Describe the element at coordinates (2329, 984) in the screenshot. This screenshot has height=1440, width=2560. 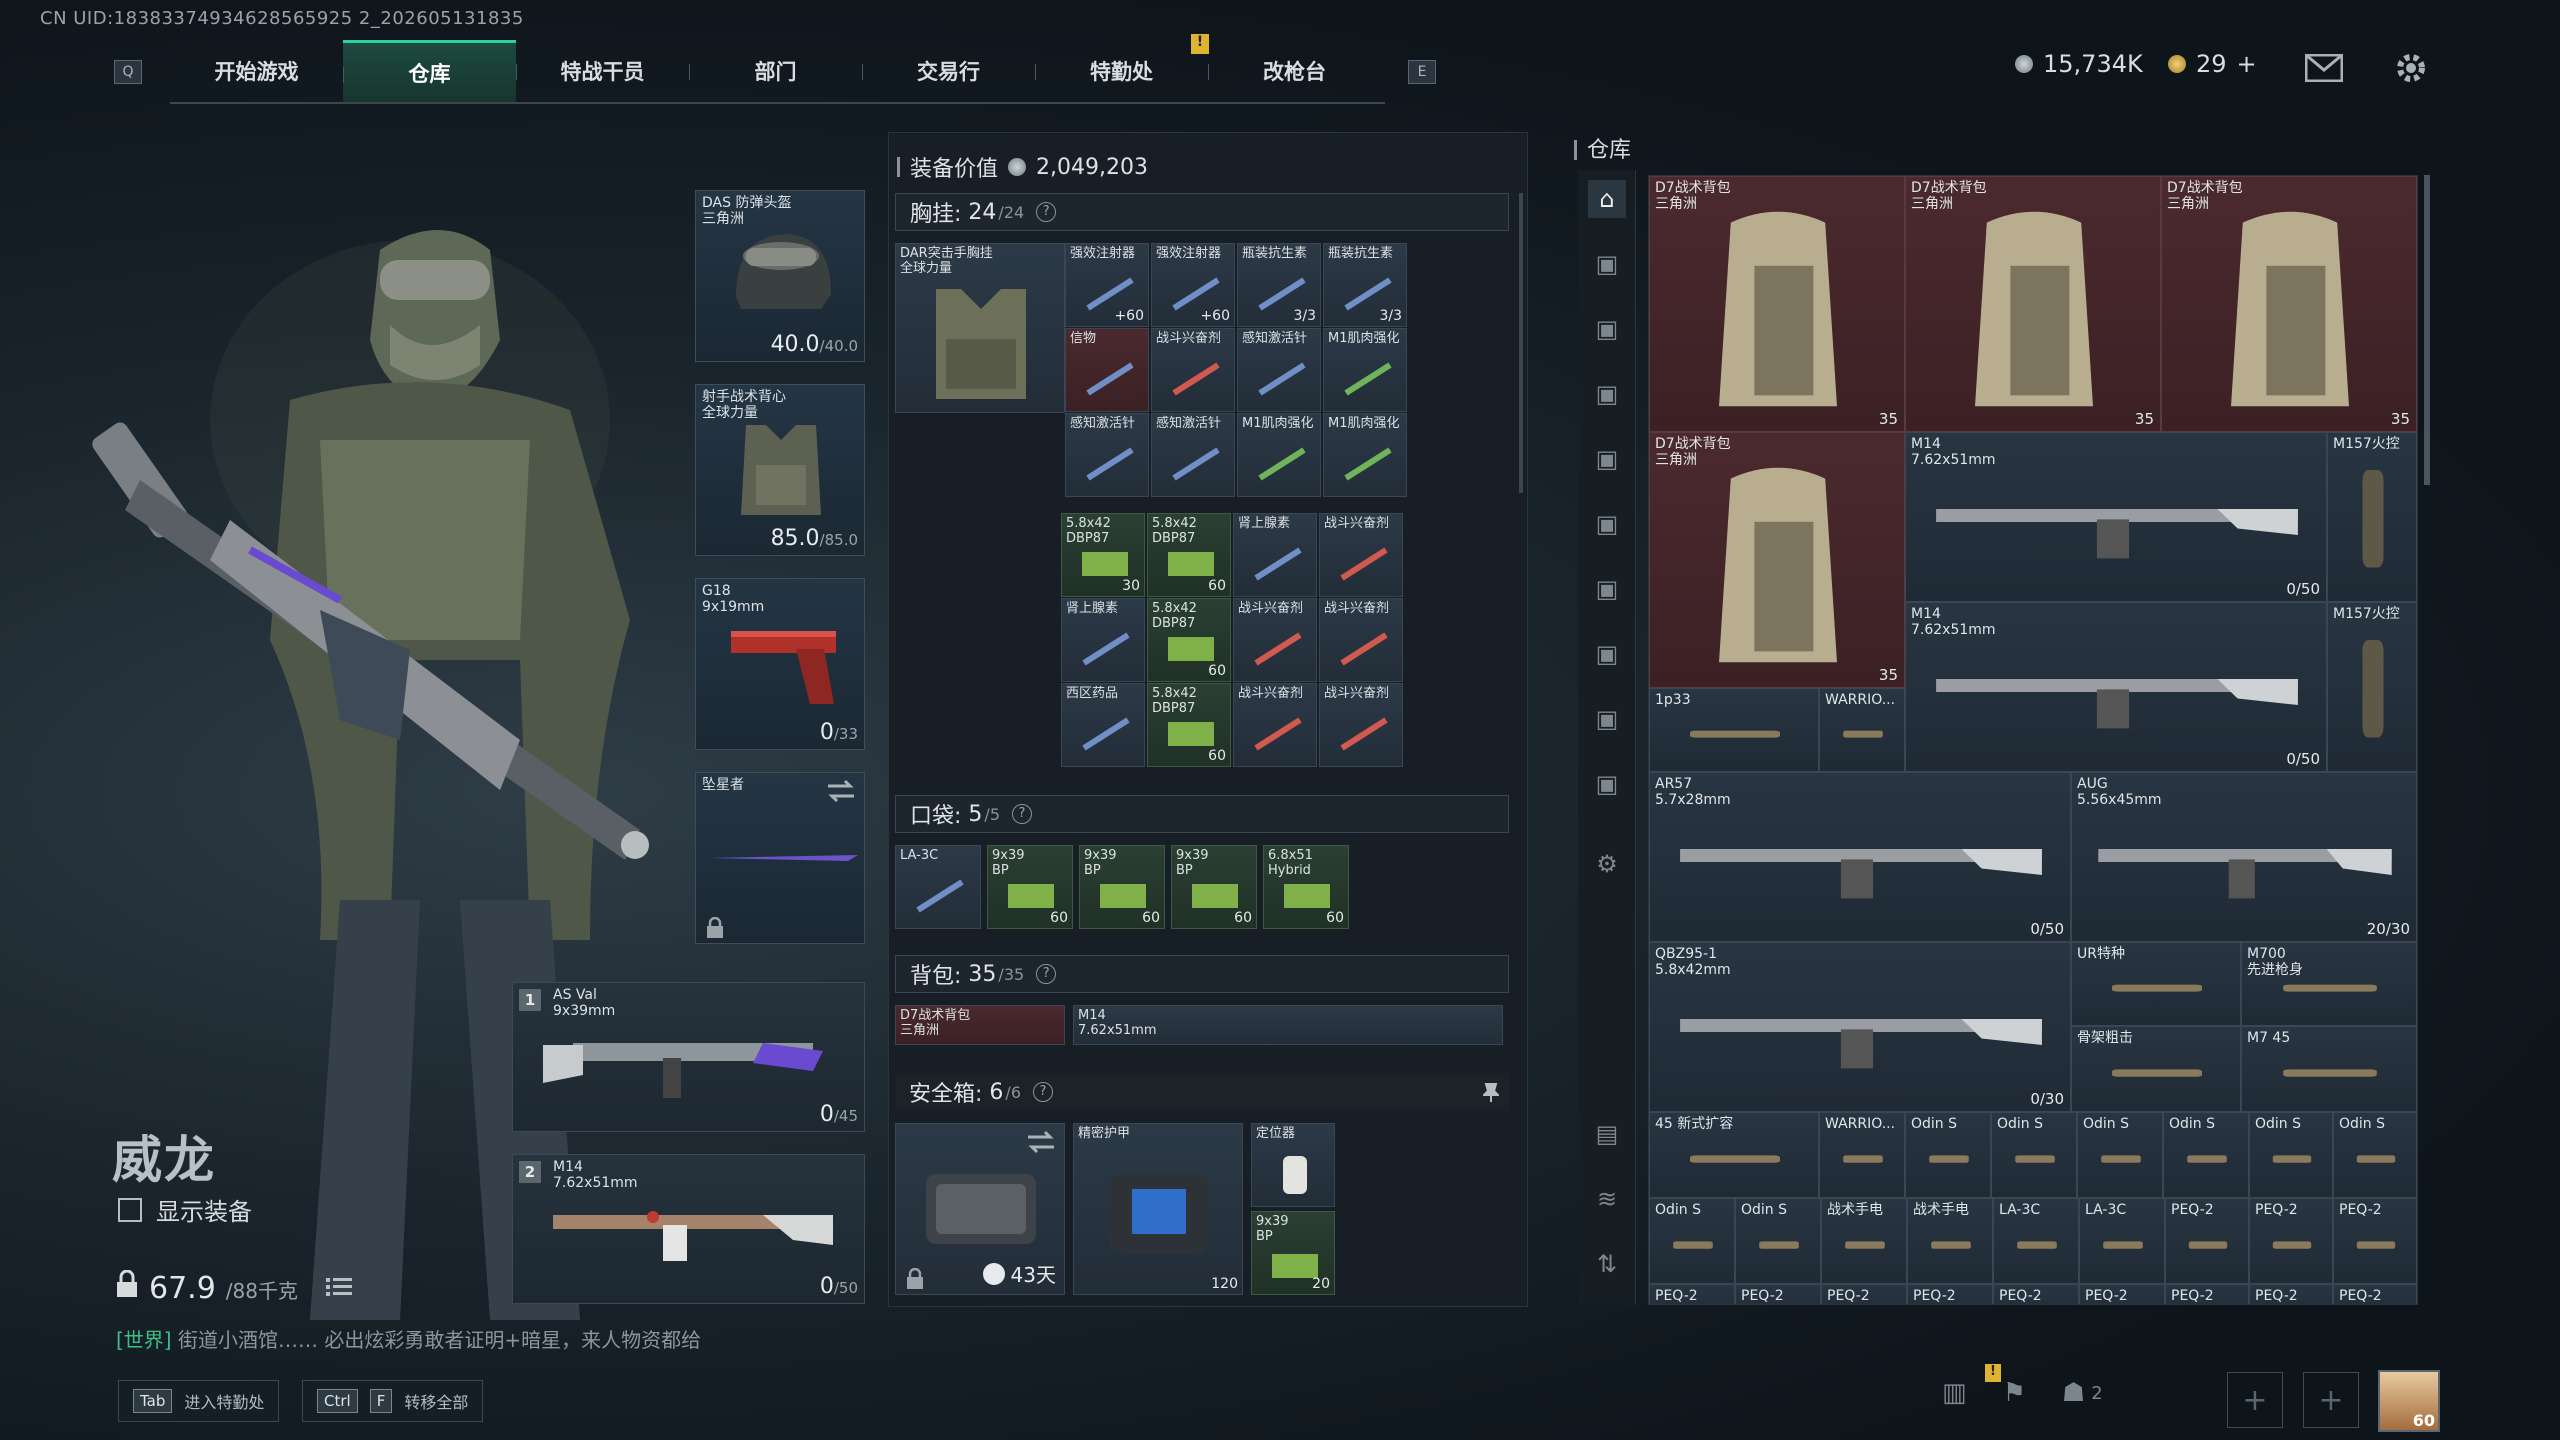
I see `warehouse-item: M700 先进枪身` at that location.